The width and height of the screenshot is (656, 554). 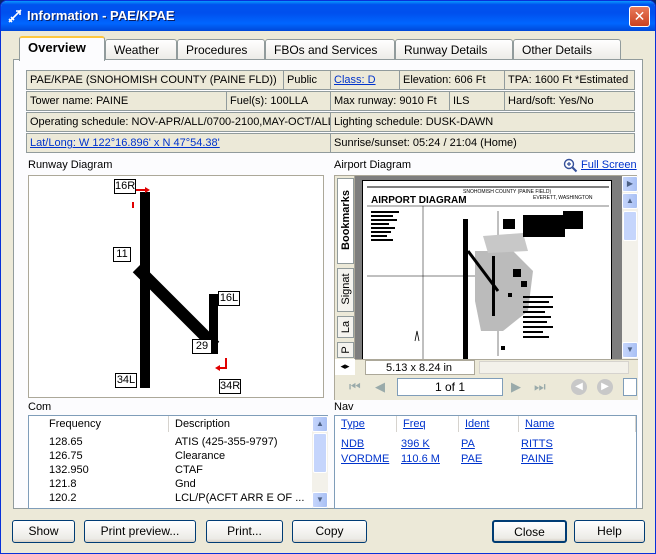 What do you see at coordinates (630, 350) in the screenshot?
I see `pdf-scroll-down-icon: ▼` at bounding box center [630, 350].